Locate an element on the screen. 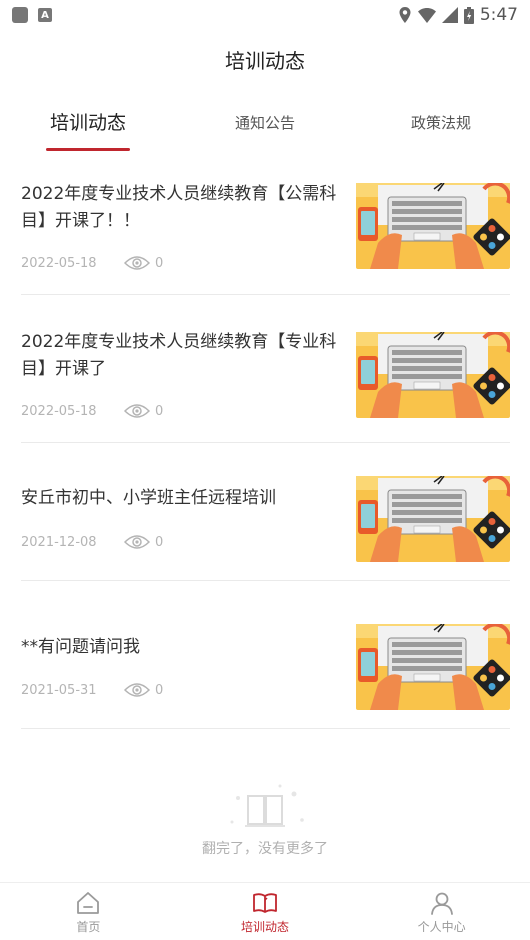 The image size is (530, 940). nav-home: 首页 is located at coordinates (88, 911).